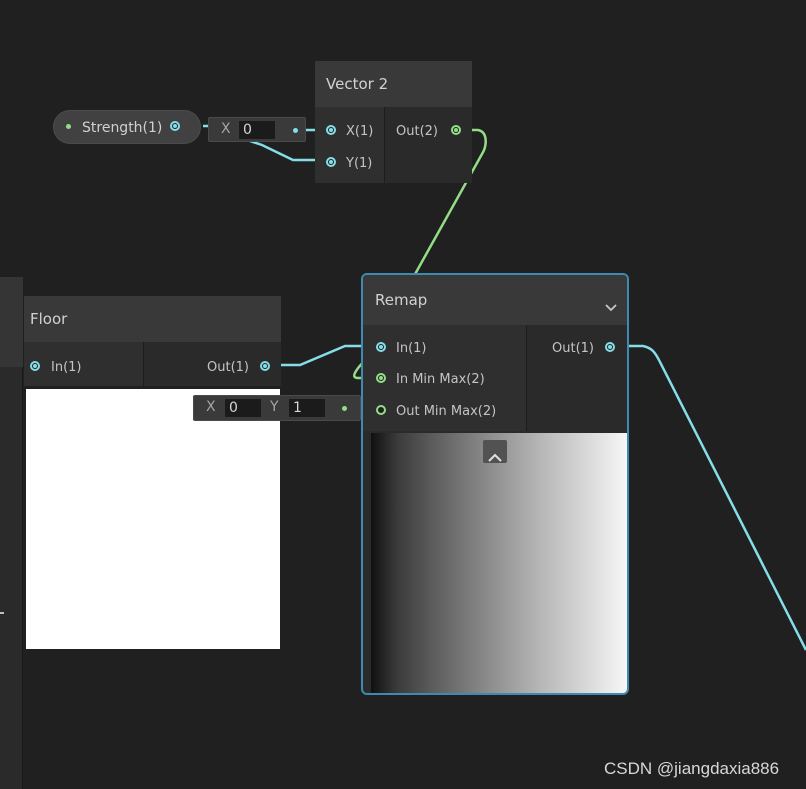 The image size is (806, 789). Describe the element at coordinates (381, 410) in the screenshot. I see `remap-input-outminmax-port` at that location.